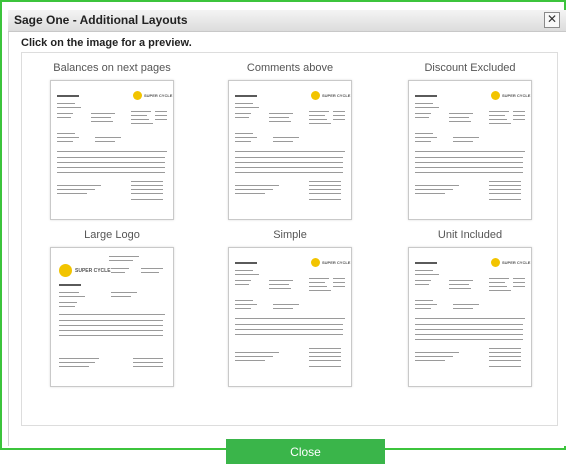 Image resolution: width=566 pixels, height=465 pixels. I want to click on layout-option-unit: Unit Included SUPER CYCLE, so click(470, 307).